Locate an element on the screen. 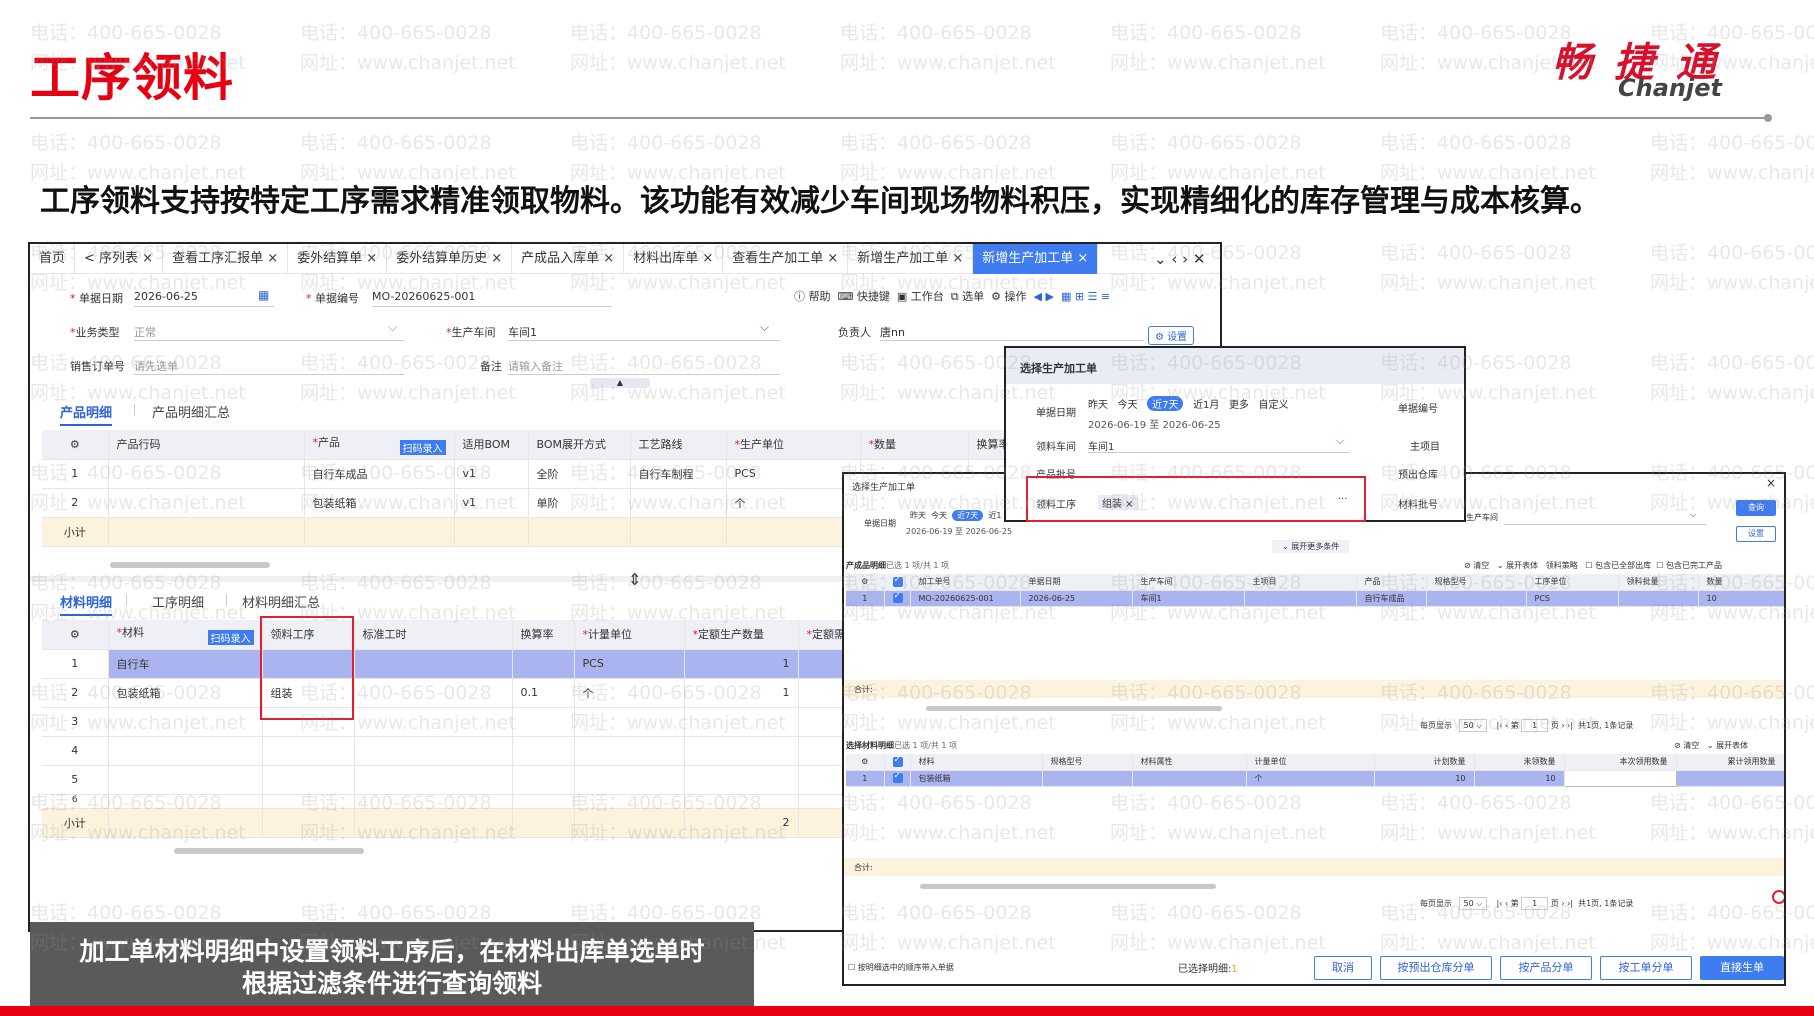 The image size is (1814, 1016). quick-date-yesterday: 昨天 is located at coordinates (918, 515).